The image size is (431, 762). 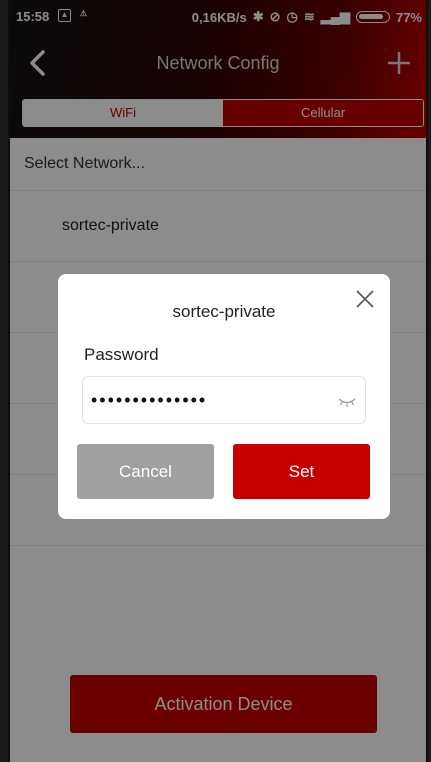 What do you see at coordinates (365, 299) in the screenshot?
I see `close-icon` at bounding box center [365, 299].